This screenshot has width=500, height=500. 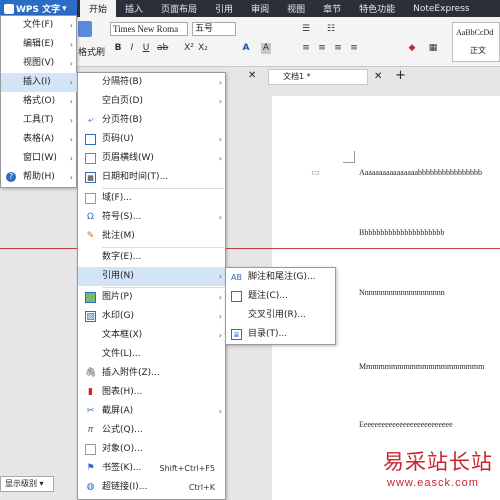 What do you see at coordinates (134, 8) in the screenshot?
I see `tab-insert: 插入` at bounding box center [134, 8].